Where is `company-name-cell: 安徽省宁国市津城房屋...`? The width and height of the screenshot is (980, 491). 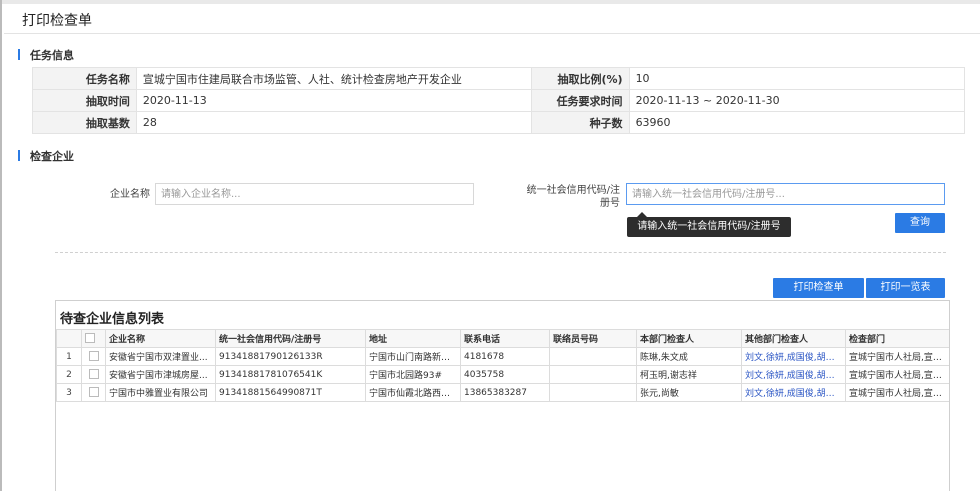
company-name-cell: 安徽省宁国市津城房屋... is located at coordinates (160, 374).